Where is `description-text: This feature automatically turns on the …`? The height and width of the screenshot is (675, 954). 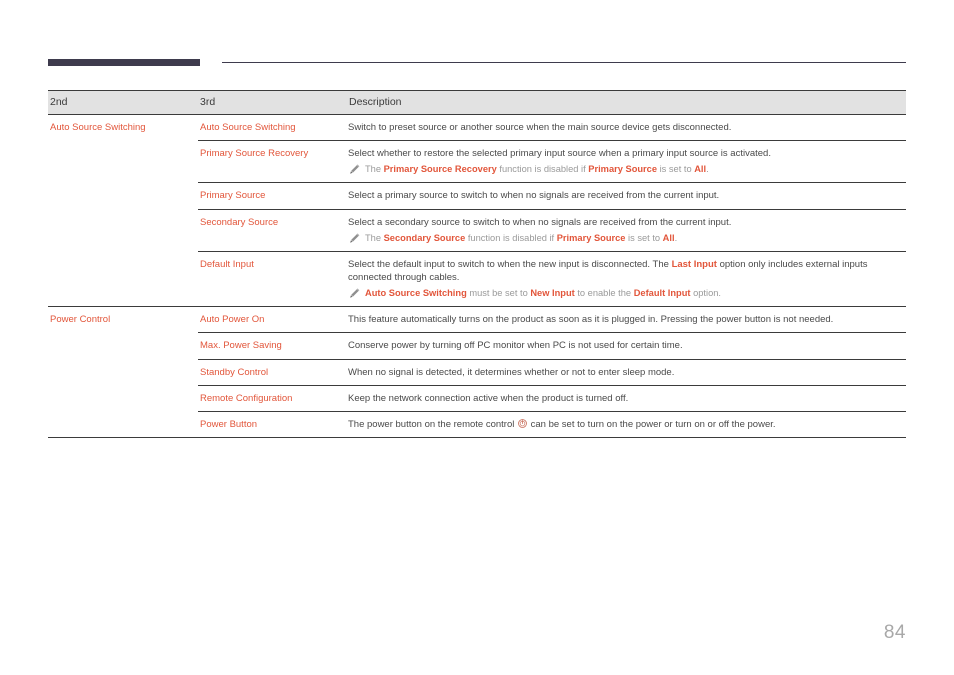 description-text: This feature automatically turns on the … is located at coordinates (625, 319).